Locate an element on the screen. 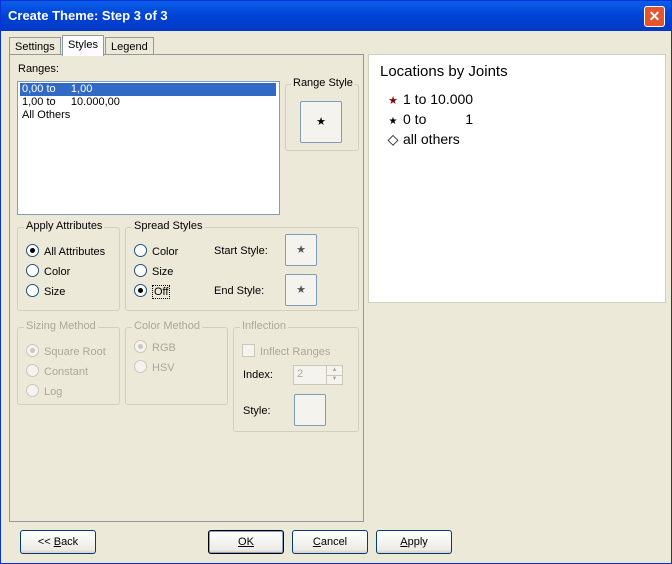  tab-styles: Styles is located at coordinates (83, 45).